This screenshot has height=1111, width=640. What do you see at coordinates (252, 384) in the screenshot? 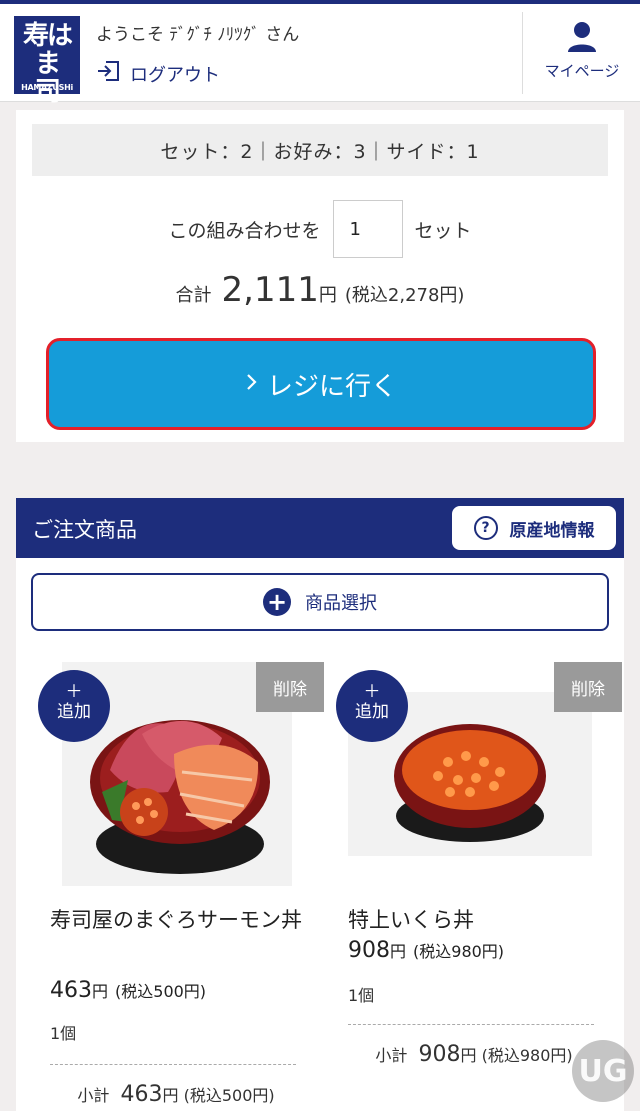
I see `chevron-right-icon` at bounding box center [252, 384].